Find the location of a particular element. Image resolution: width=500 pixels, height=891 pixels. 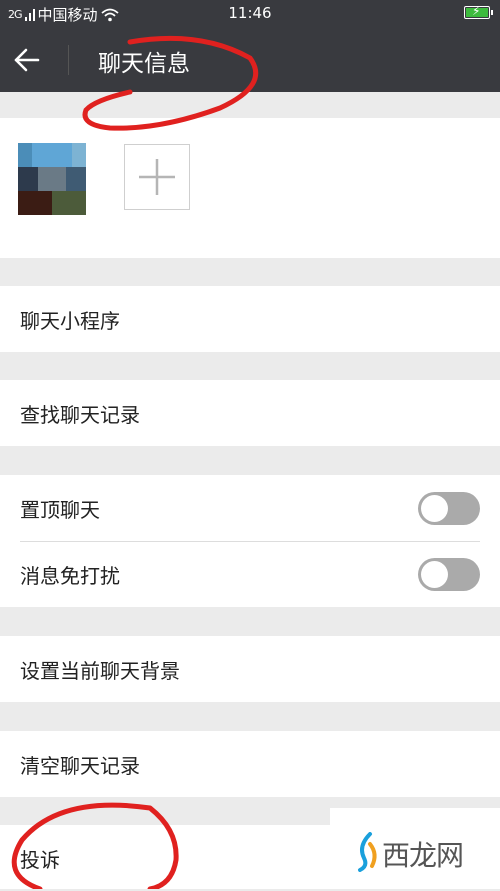

title-divider is located at coordinates (68, 60).